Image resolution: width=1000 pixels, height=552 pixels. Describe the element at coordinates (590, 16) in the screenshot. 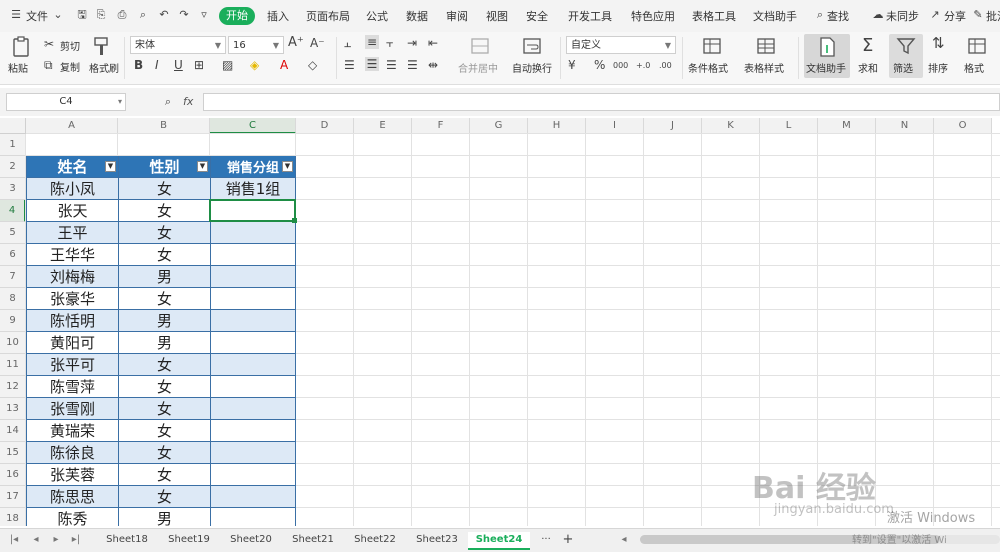

I see `tab-developer: 开发工具` at that location.